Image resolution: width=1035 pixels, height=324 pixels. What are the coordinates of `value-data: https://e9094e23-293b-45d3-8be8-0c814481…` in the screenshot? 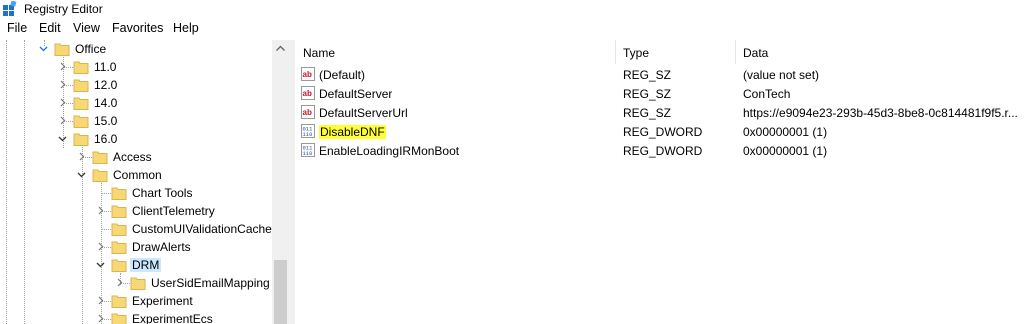 It's located at (880, 113).